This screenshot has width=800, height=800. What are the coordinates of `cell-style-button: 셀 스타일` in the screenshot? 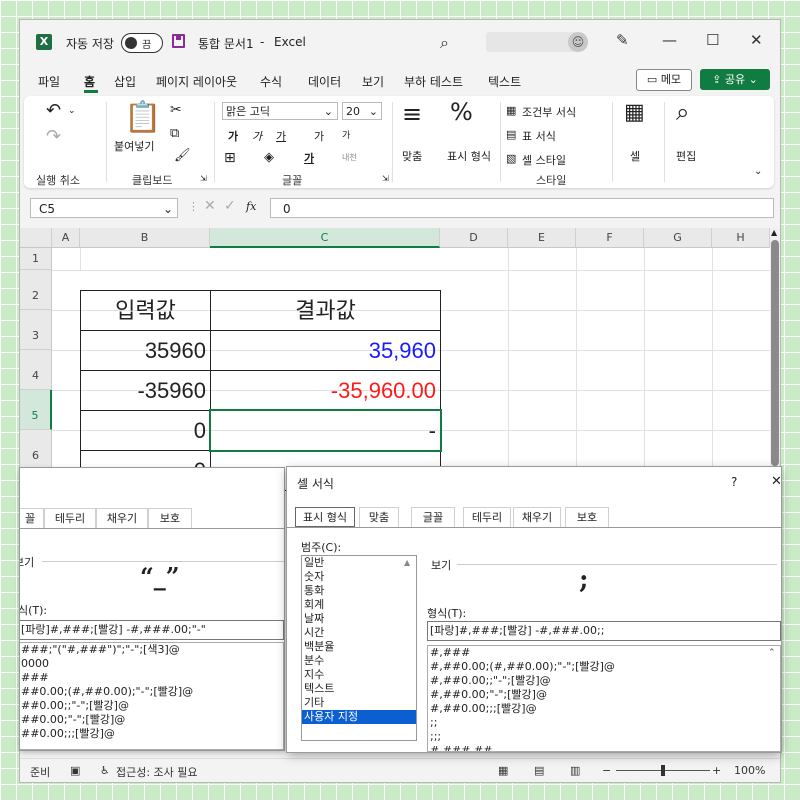 It's located at (544, 160).